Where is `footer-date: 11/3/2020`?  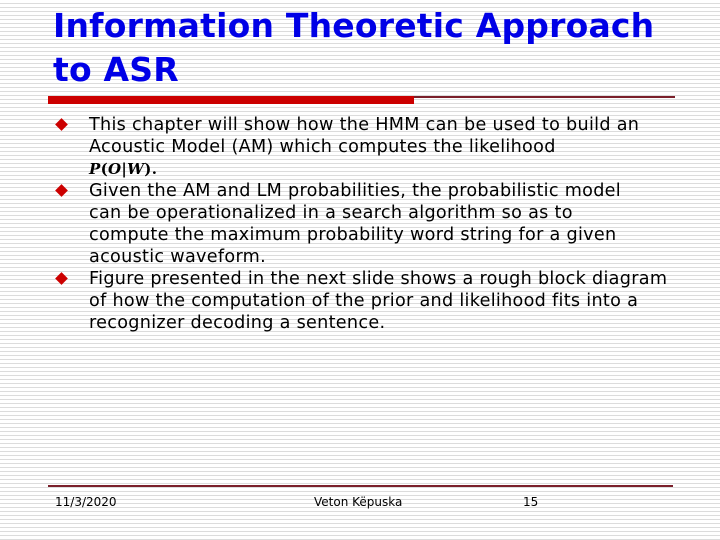
footer-date: 11/3/2020 is located at coordinates (86, 502).